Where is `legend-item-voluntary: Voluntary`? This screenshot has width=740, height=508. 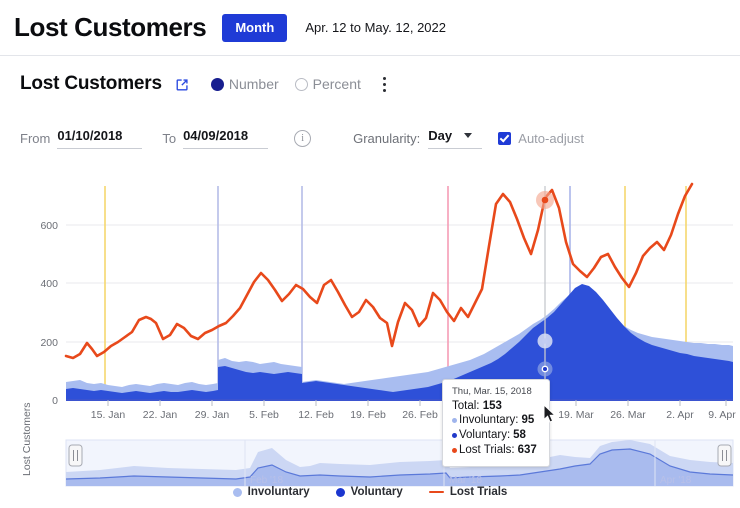
legend-item-voluntary: Voluntary is located at coordinates (369, 492).